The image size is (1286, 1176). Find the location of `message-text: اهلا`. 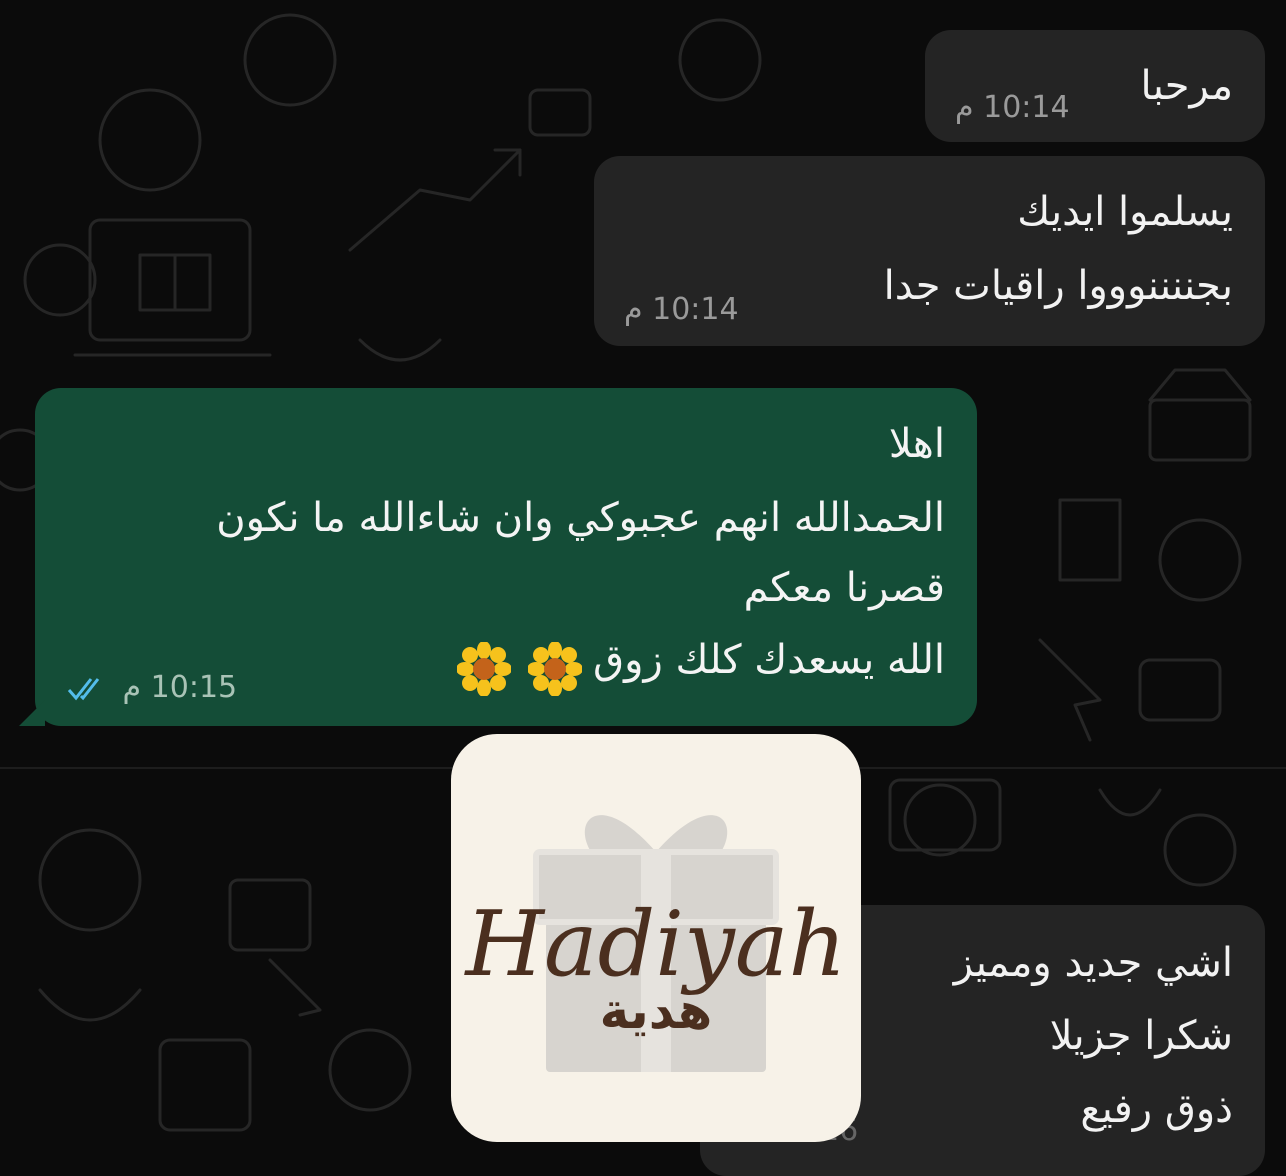

message-text: اهلا is located at coordinates (916, 444).